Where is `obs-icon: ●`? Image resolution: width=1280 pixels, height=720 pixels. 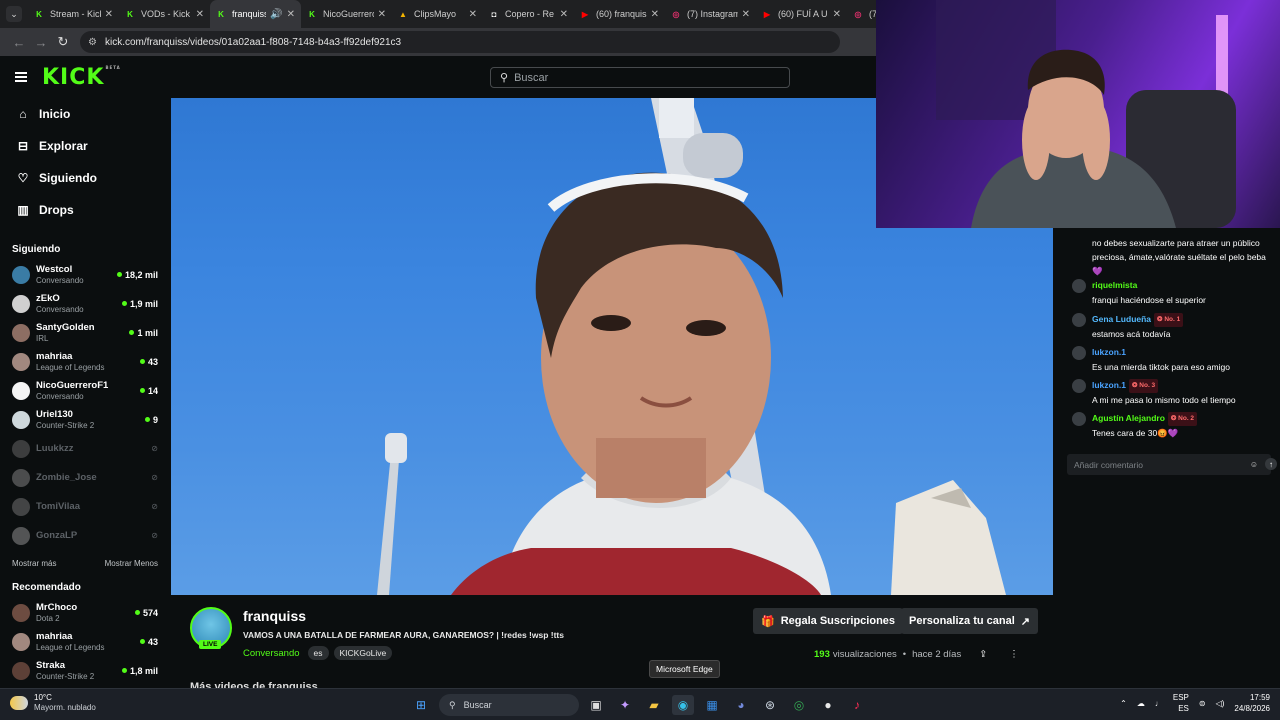 obs-icon: ● is located at coordinates (828, 705).